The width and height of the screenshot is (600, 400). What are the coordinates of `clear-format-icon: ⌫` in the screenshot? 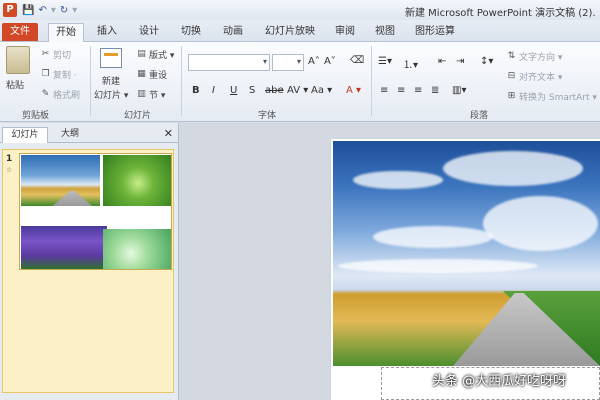 It's located at (357, 60).